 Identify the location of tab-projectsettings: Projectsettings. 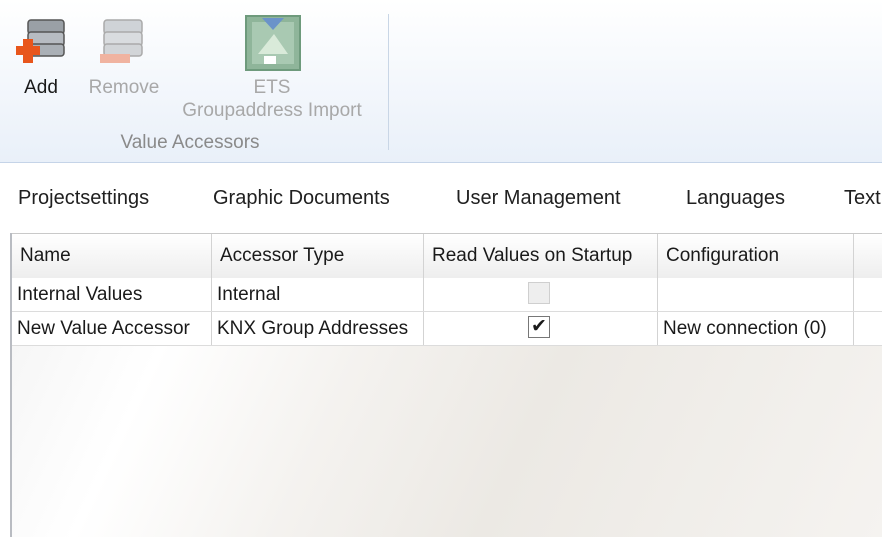
(83, 198).